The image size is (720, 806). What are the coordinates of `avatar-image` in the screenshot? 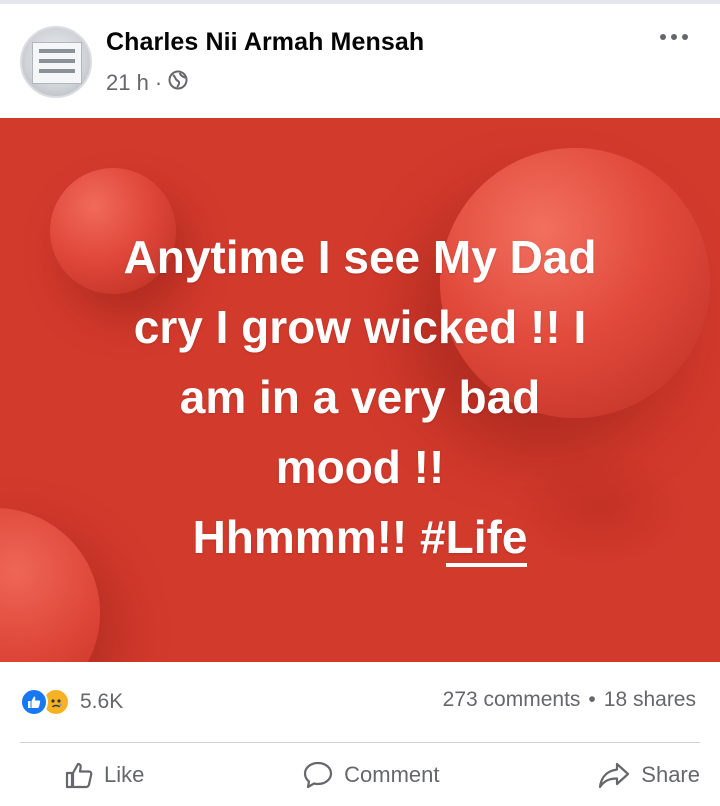 It's located at (57, 63).